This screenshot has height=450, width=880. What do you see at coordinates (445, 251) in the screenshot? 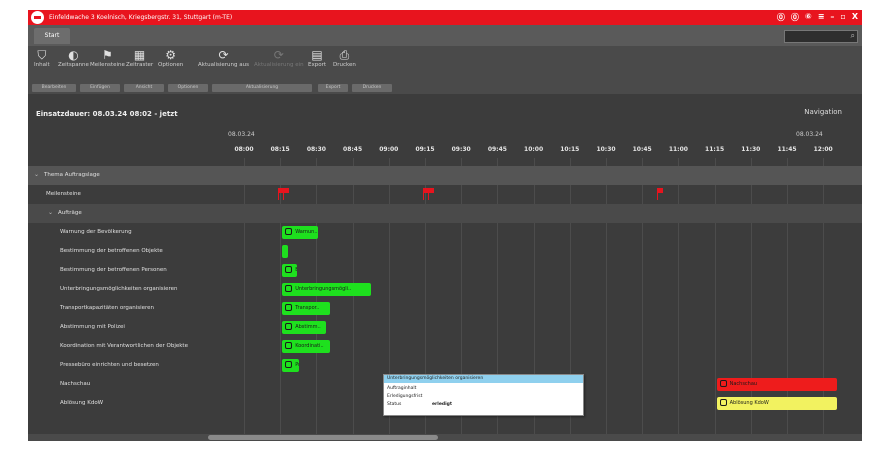
I see `task-row: Bestimmung der betroffenen Objekte` at bounding box center [445, 251].